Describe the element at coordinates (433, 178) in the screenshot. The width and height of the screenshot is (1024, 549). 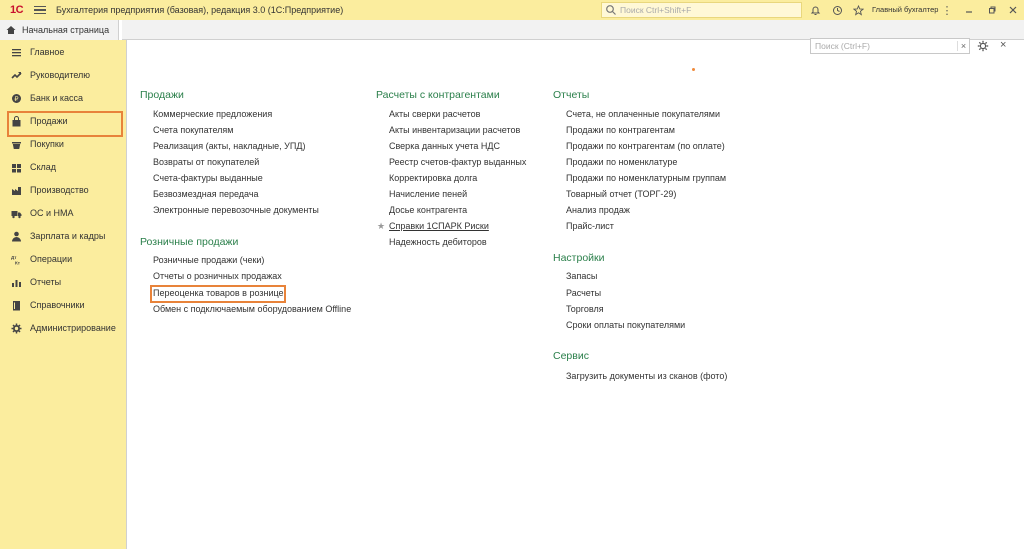
I see `link-debt-adjustment: Корректировка долга` at that location.